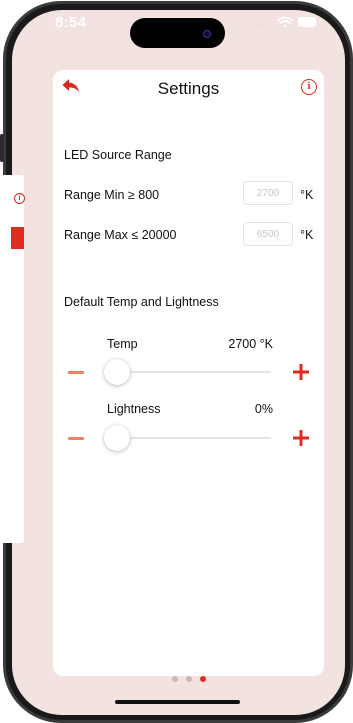  I want to click on lightness-decrease-button, so click(76, 438).